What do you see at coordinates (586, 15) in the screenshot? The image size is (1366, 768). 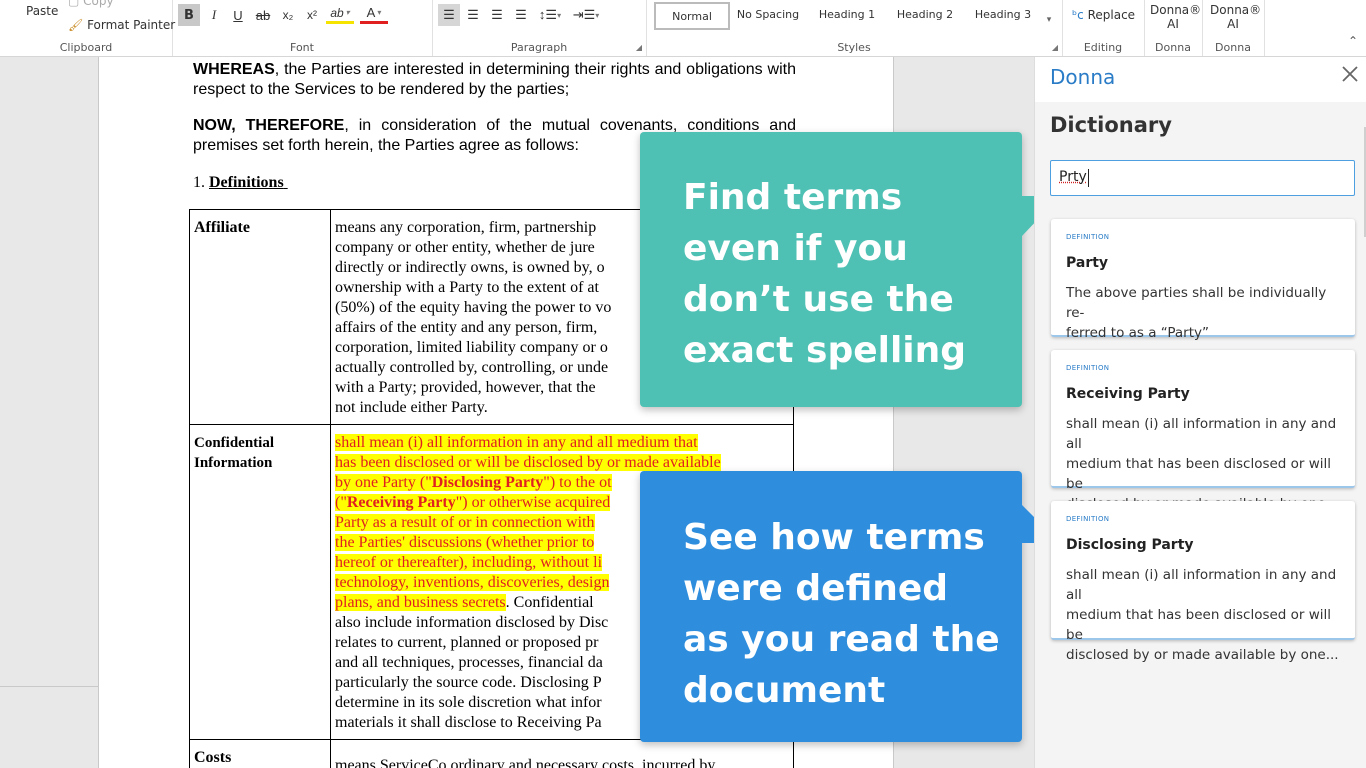 I see `indent-button: ⇥☰ ▾` at bounding box center [586, 15].